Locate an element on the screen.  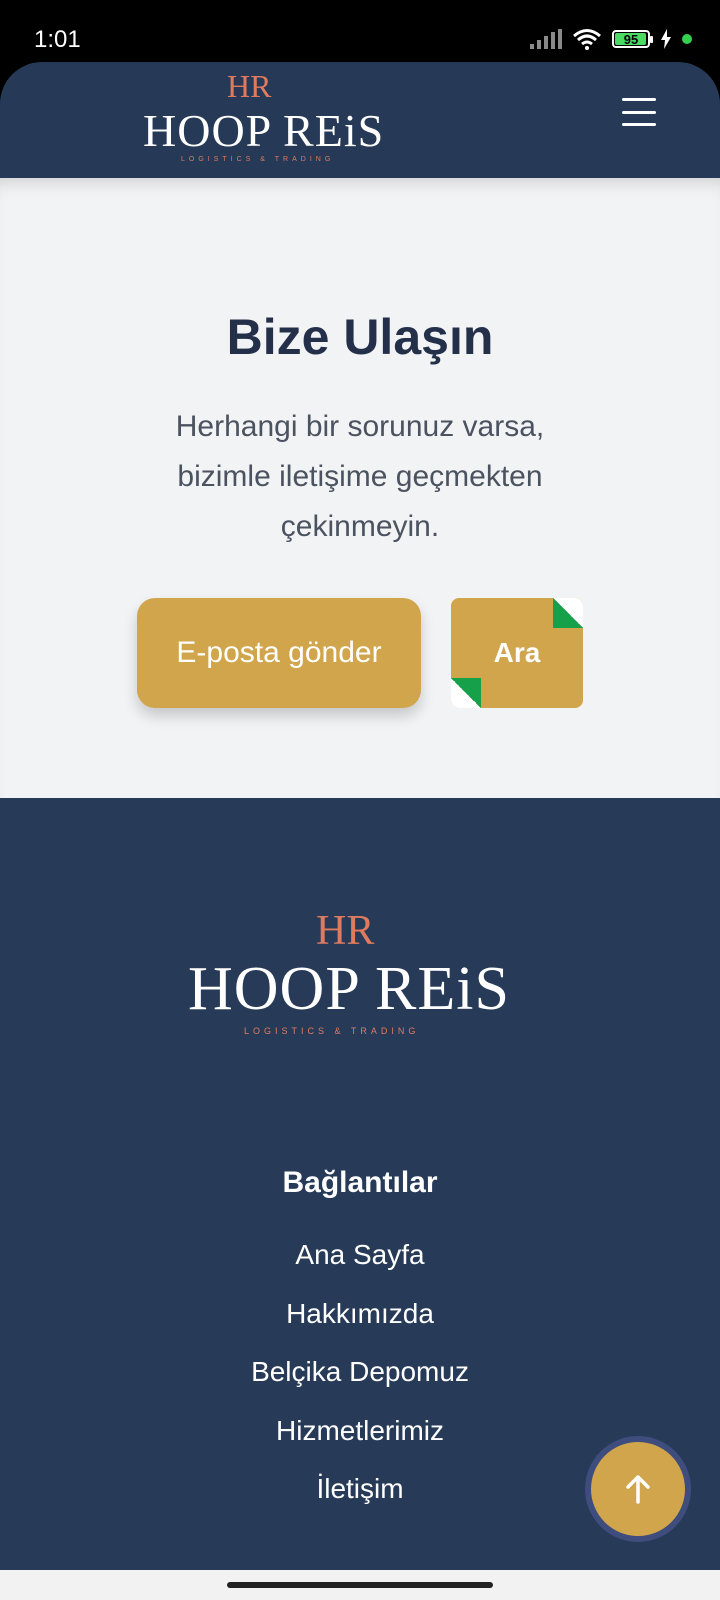
scroll-to-top-button is located at coordinates (638, 1489).